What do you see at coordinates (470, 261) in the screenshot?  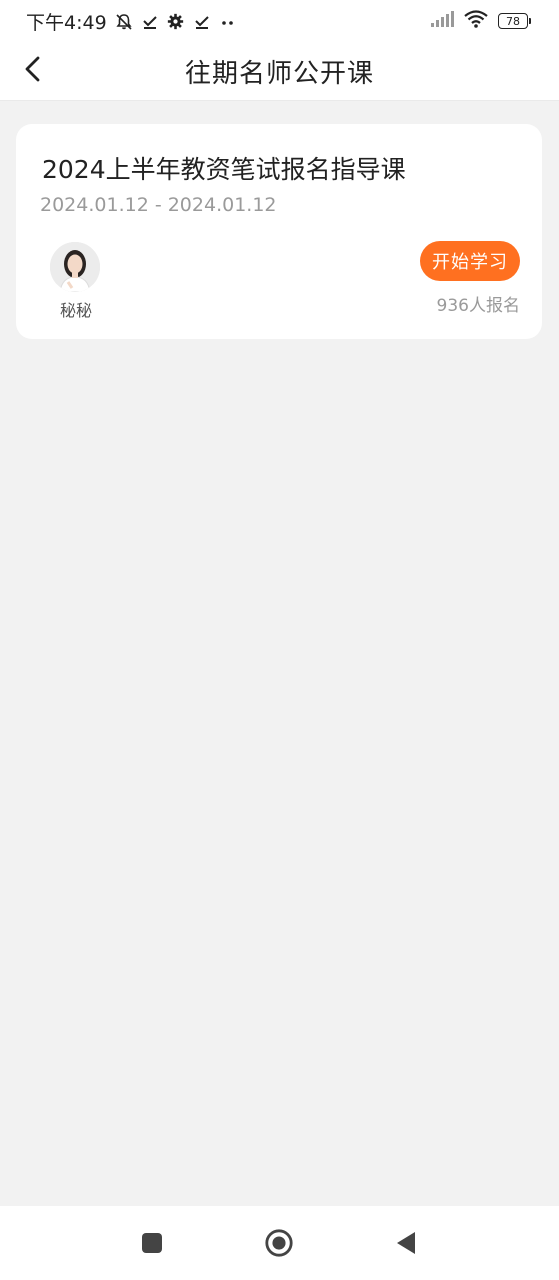 I see `start-learning-button: 开始学习` at bounding box center [470, 261].